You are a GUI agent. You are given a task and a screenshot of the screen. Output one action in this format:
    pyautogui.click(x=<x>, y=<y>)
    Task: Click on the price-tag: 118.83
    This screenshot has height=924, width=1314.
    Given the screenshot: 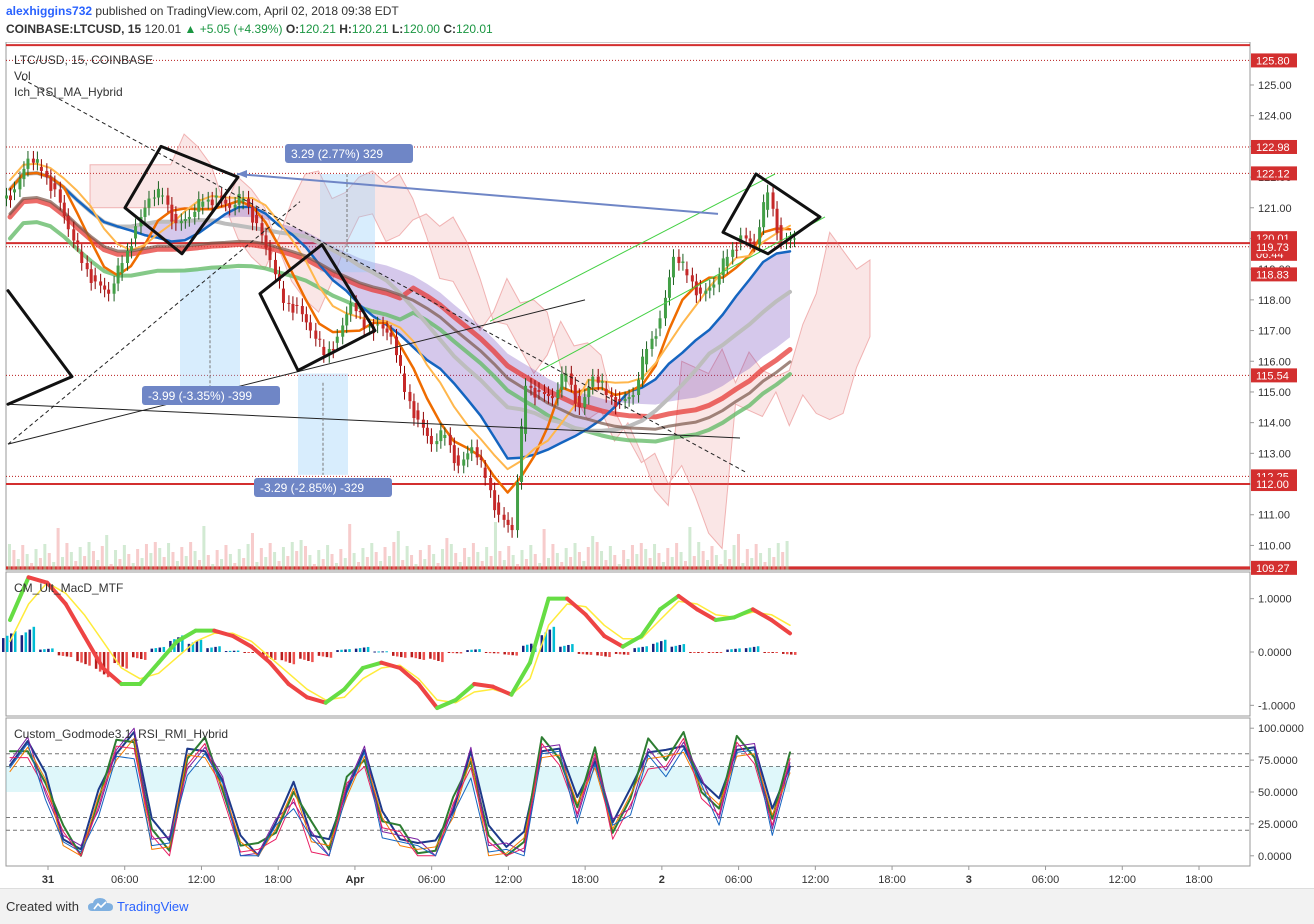 What is the action you would take?
    pyautogui.click(x=1274, y=274)
    